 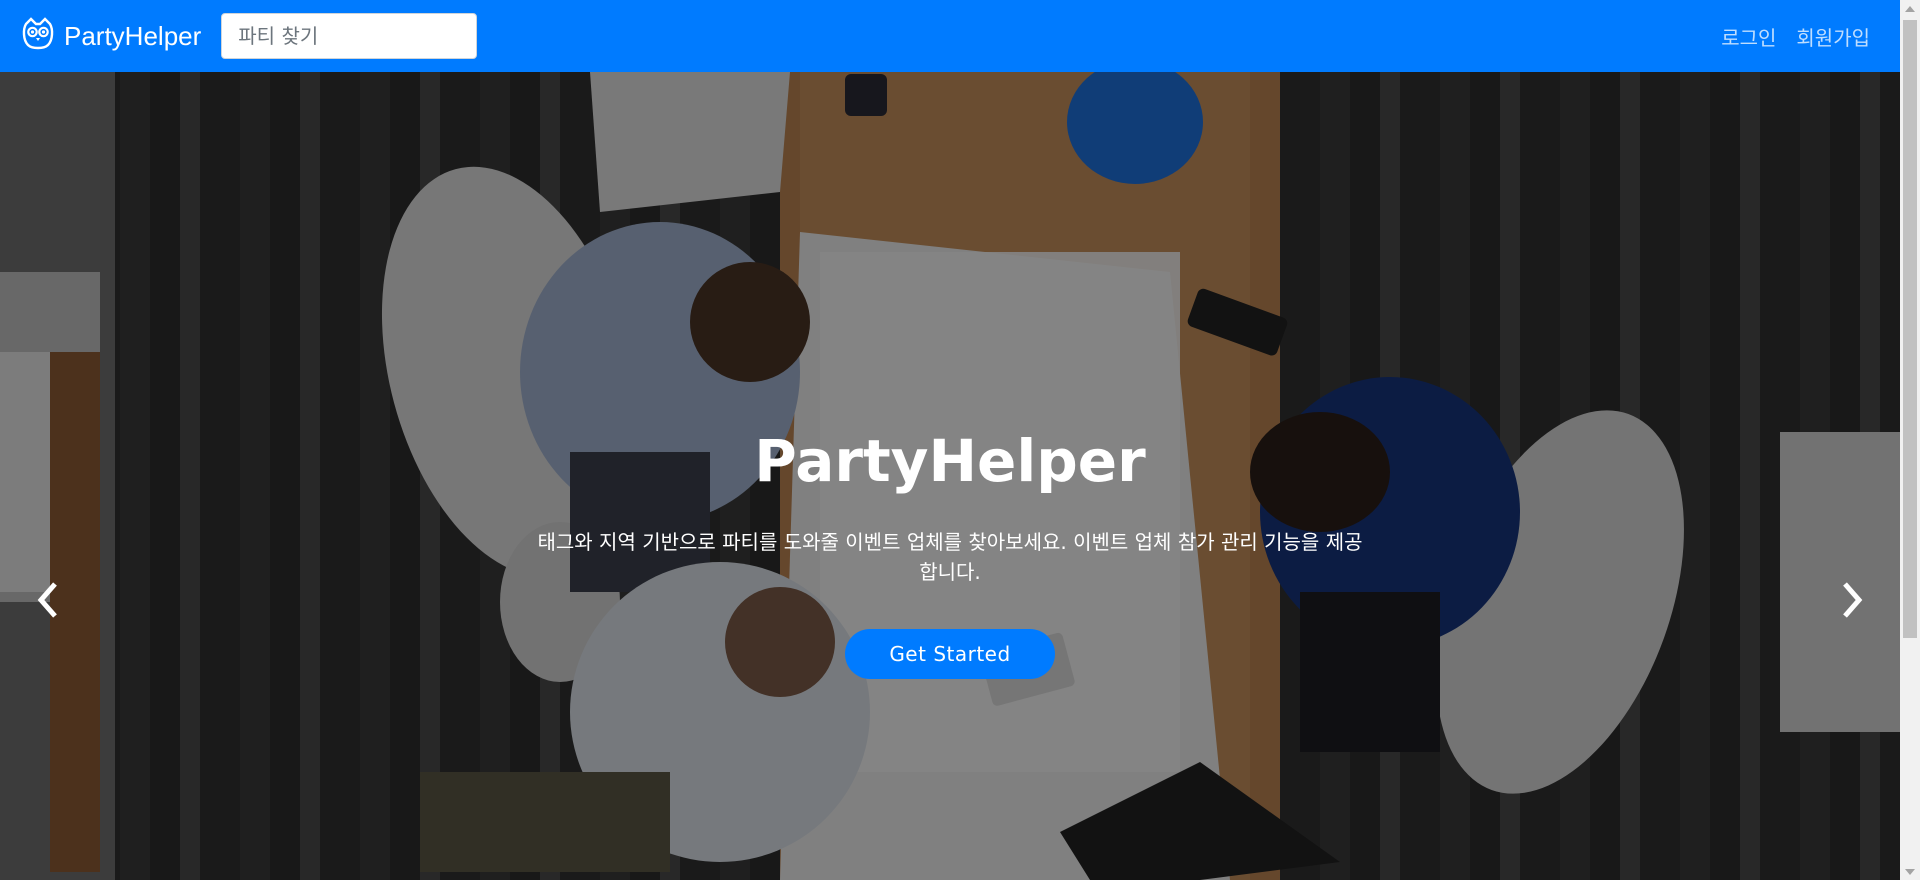 What do you see at coordinates (1910, 329) in the screenshot?
I see `scrollbar-thumb` at bounding box center [1910, 329].